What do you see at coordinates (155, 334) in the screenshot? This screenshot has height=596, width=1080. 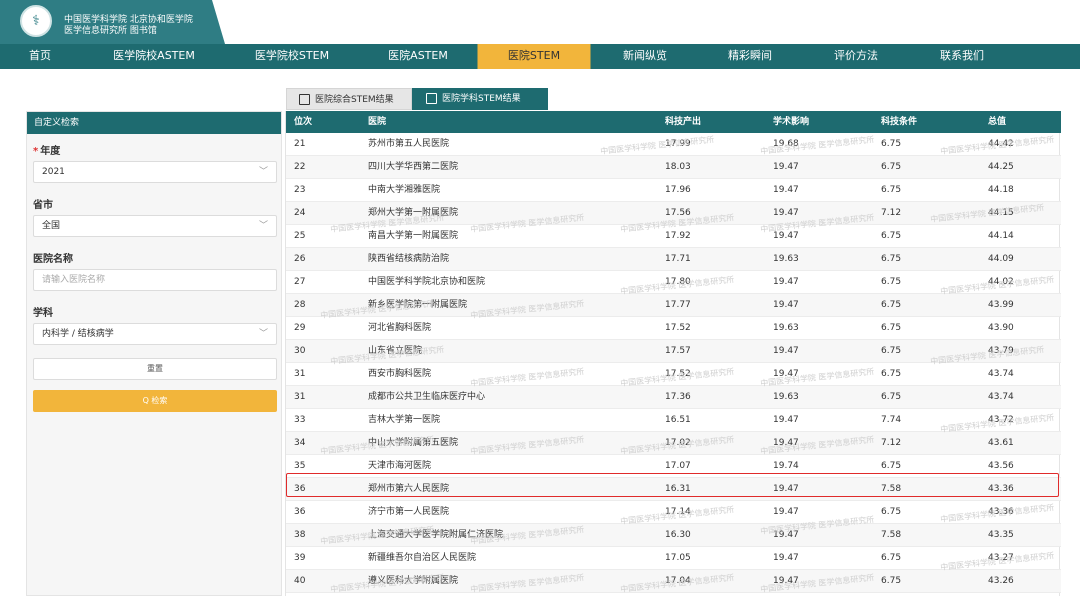 I see `subject-select: 内科学 / 结核病学 ﹀` at bounding box center [155, 334].